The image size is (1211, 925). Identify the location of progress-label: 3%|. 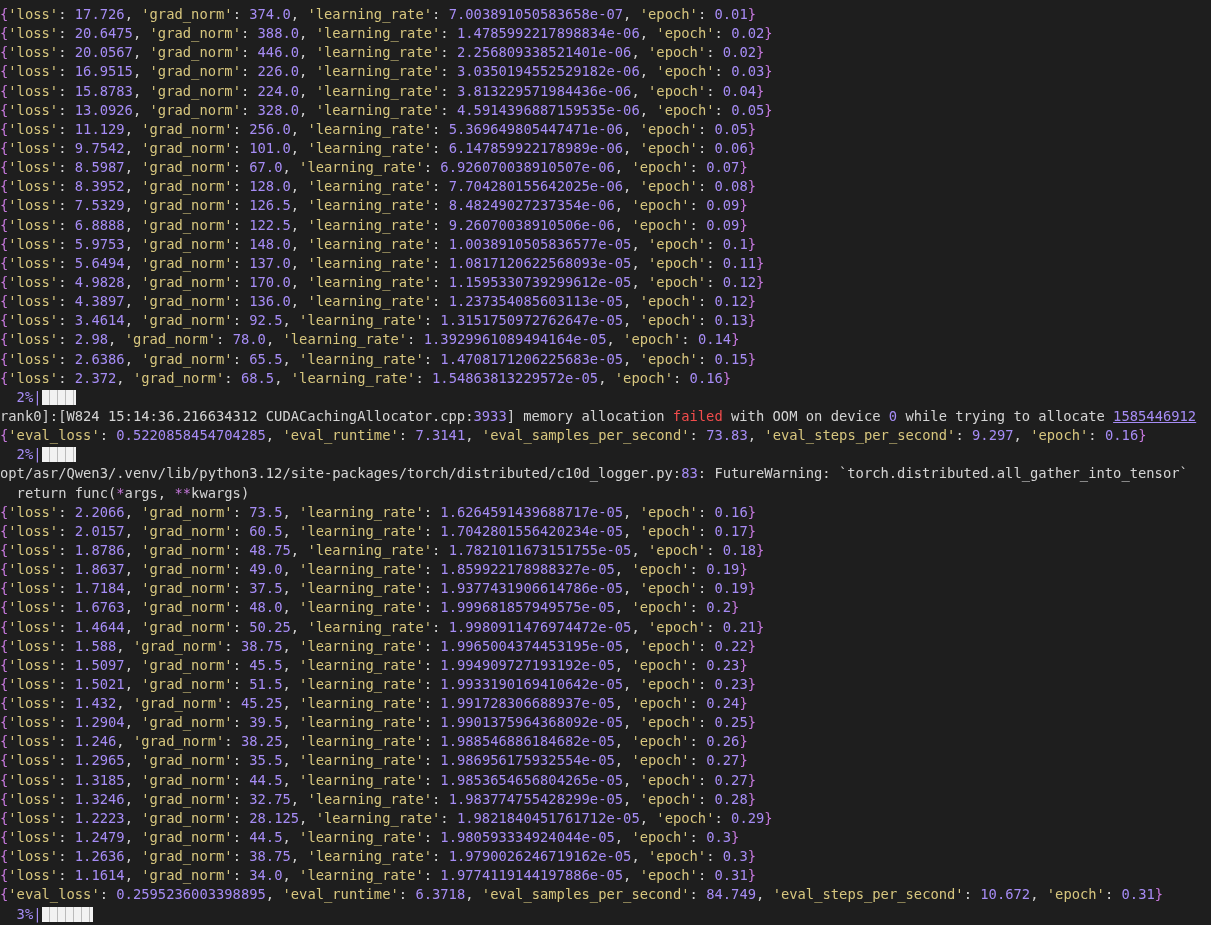
(29, 914).